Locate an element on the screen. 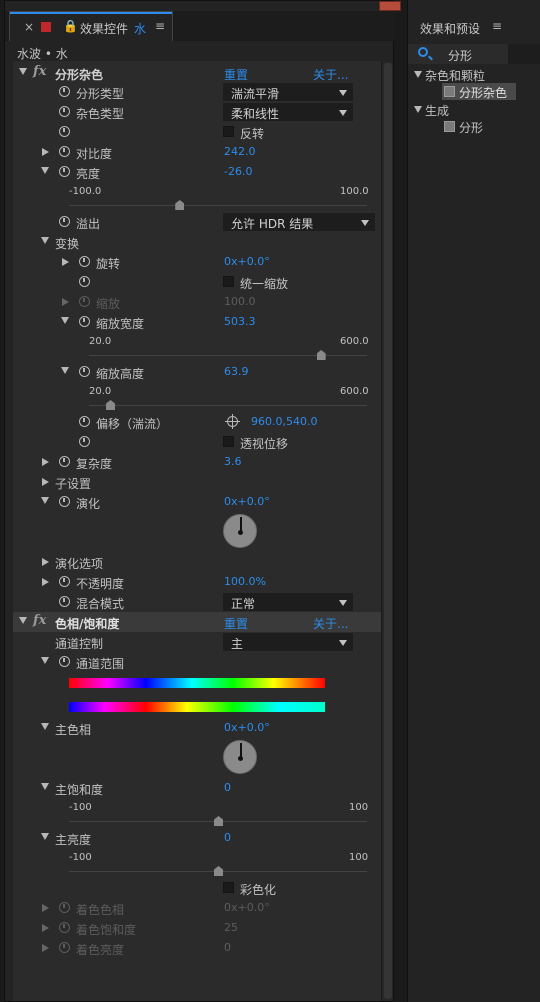  evolution-dial is located at coordinates (240, 531).